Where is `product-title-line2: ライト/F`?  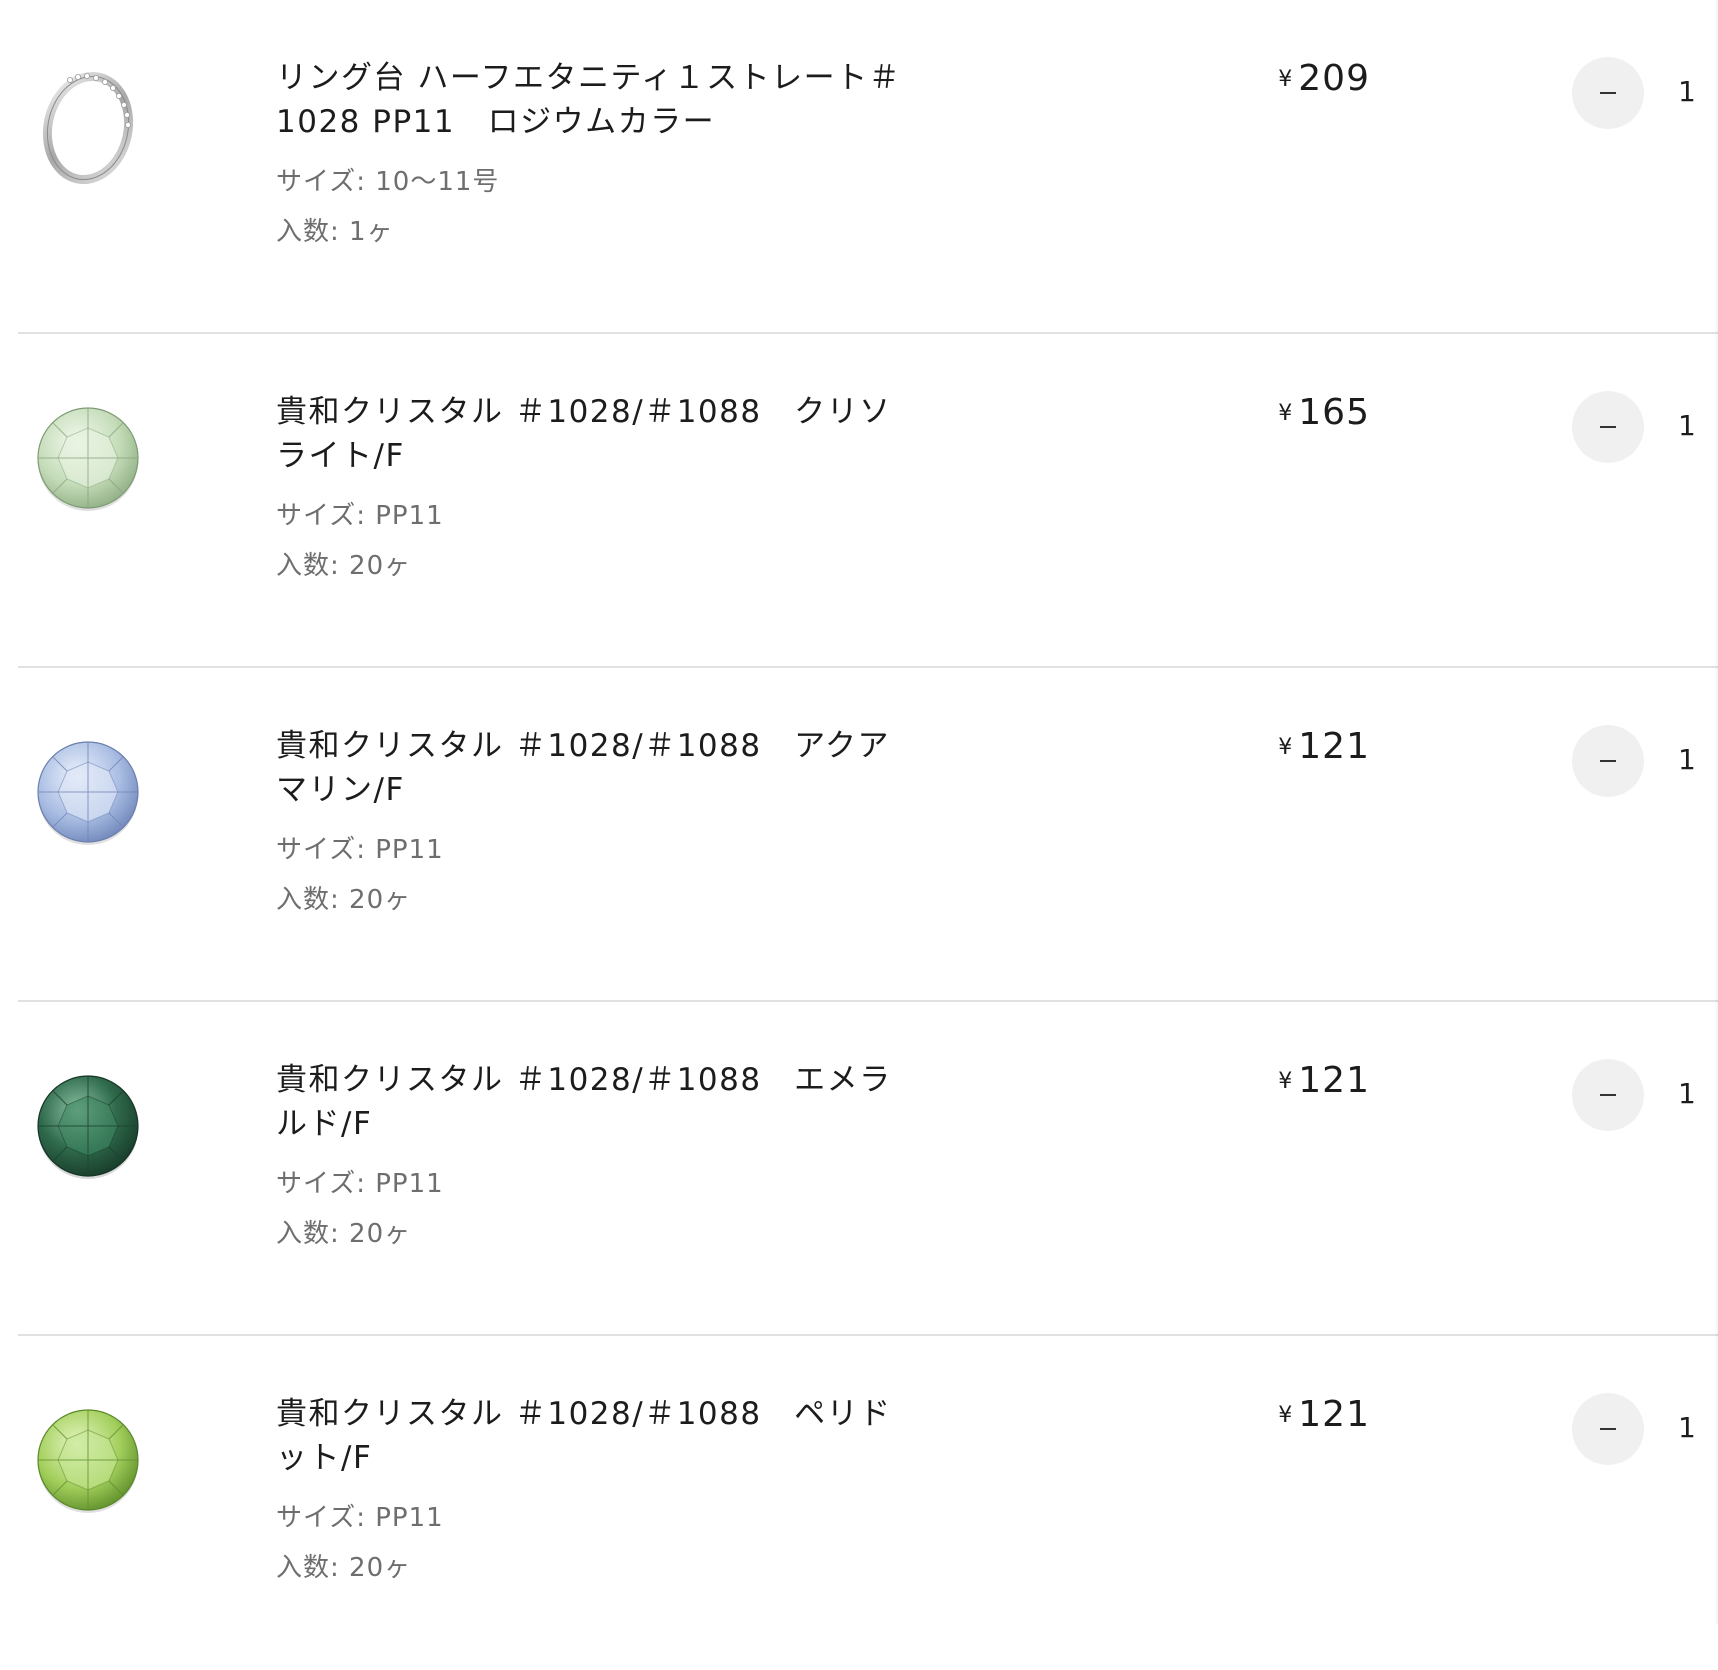 product-title-line2: ライト/F is located at coordinates (340, 456).